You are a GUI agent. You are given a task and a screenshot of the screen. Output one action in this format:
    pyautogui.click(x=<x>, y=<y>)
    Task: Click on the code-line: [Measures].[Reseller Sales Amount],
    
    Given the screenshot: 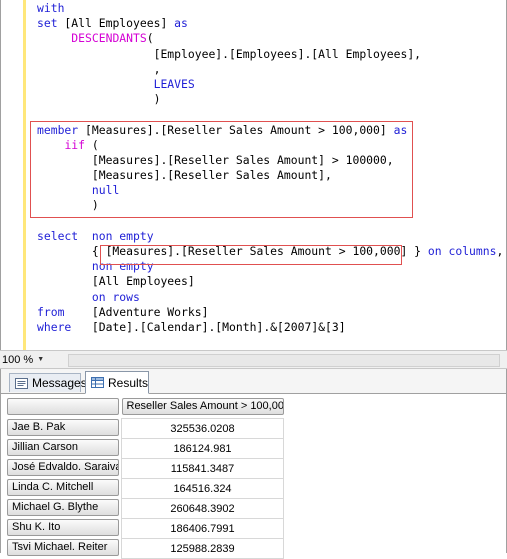 What is the action you would take?
    pyautogui.click(x=270, y=175)
    